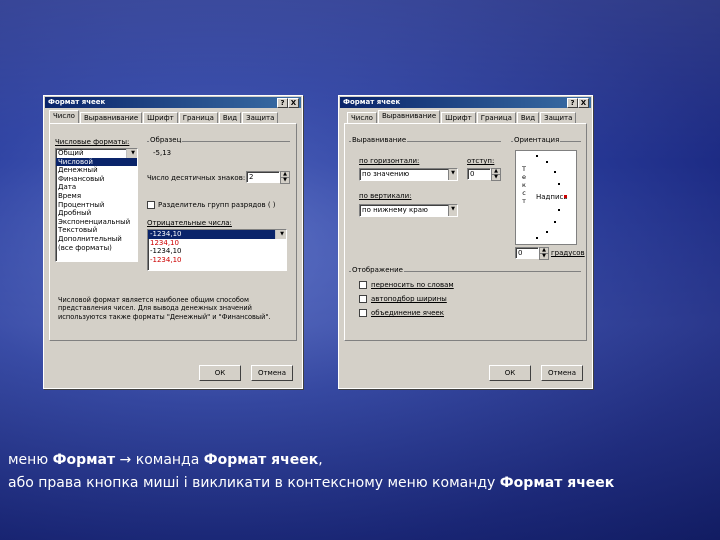 Image resolution: width=720 pixels, height=540 pixels. Describe the element at coordinates (565, 196) in the screenshot. I see `orientation-handle` at that location.